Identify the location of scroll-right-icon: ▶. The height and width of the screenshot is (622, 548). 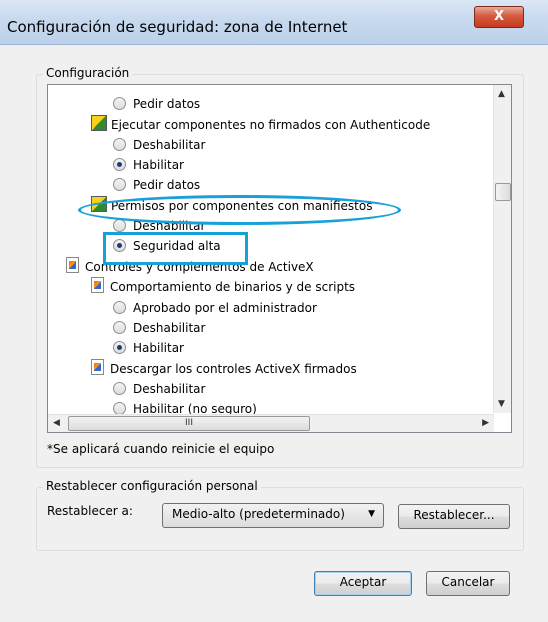
(485, 423).